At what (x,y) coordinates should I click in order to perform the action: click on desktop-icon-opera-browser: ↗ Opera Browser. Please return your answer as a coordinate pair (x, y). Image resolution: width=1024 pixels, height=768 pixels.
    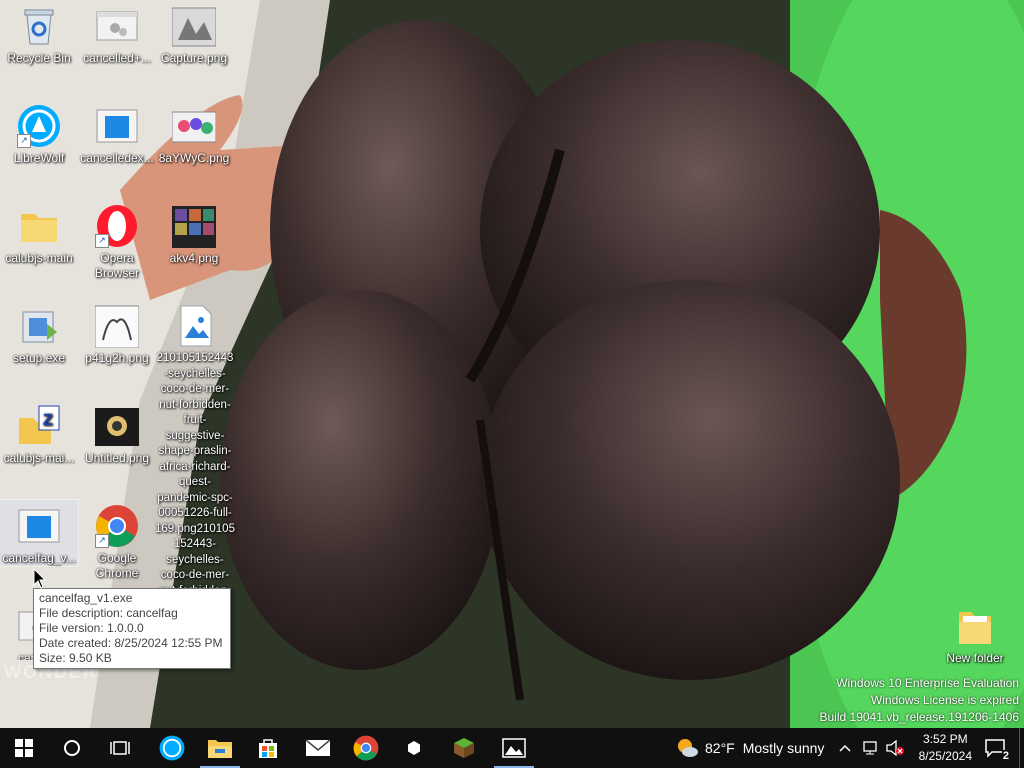
    Looking at the image, I should click on (117, 240).